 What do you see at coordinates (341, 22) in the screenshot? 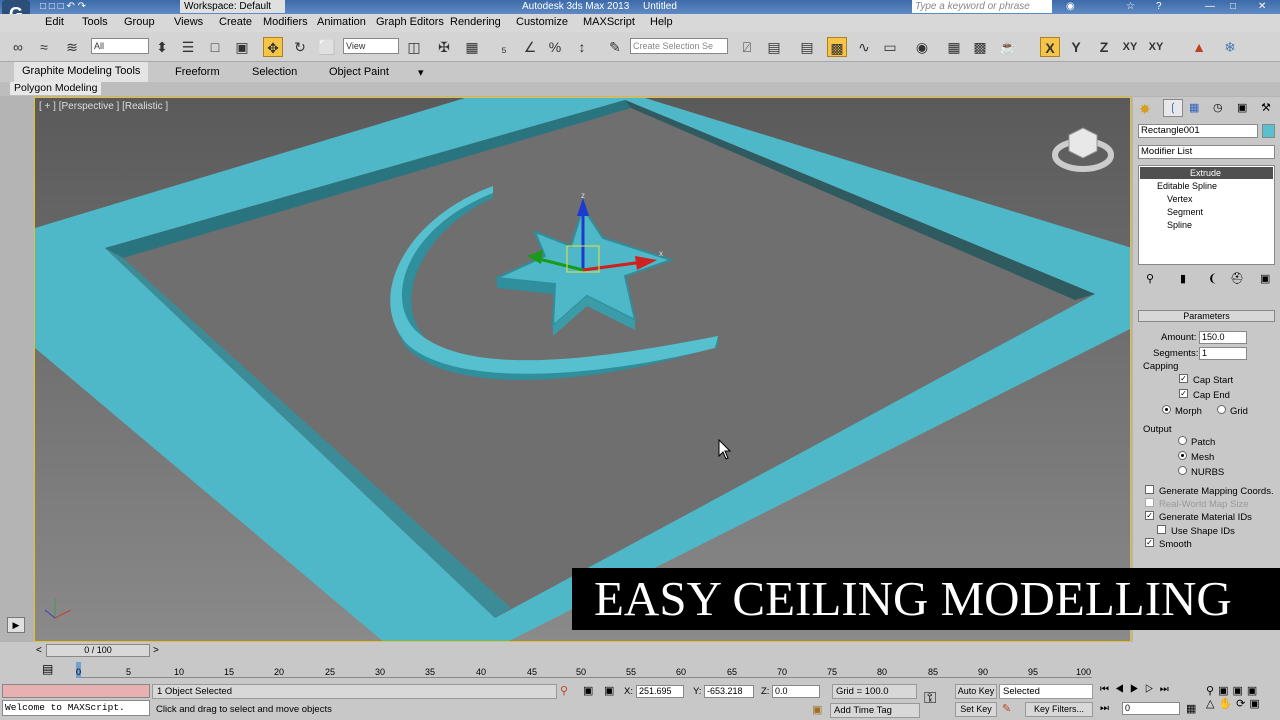
I see `menu-animation: Animation` at bounding box center [341, 22].